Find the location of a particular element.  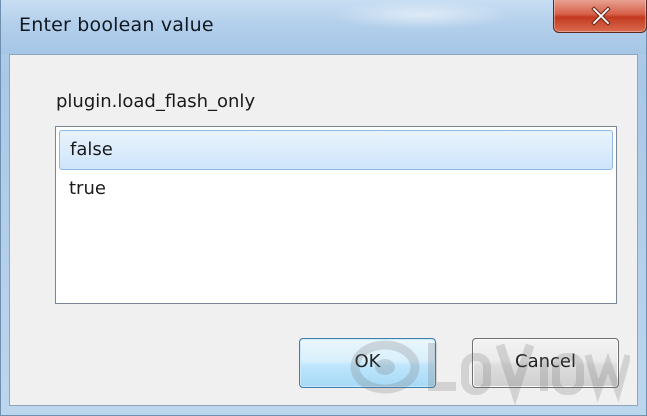

cancel-button: Cancel is located at coordinates (545, 363).